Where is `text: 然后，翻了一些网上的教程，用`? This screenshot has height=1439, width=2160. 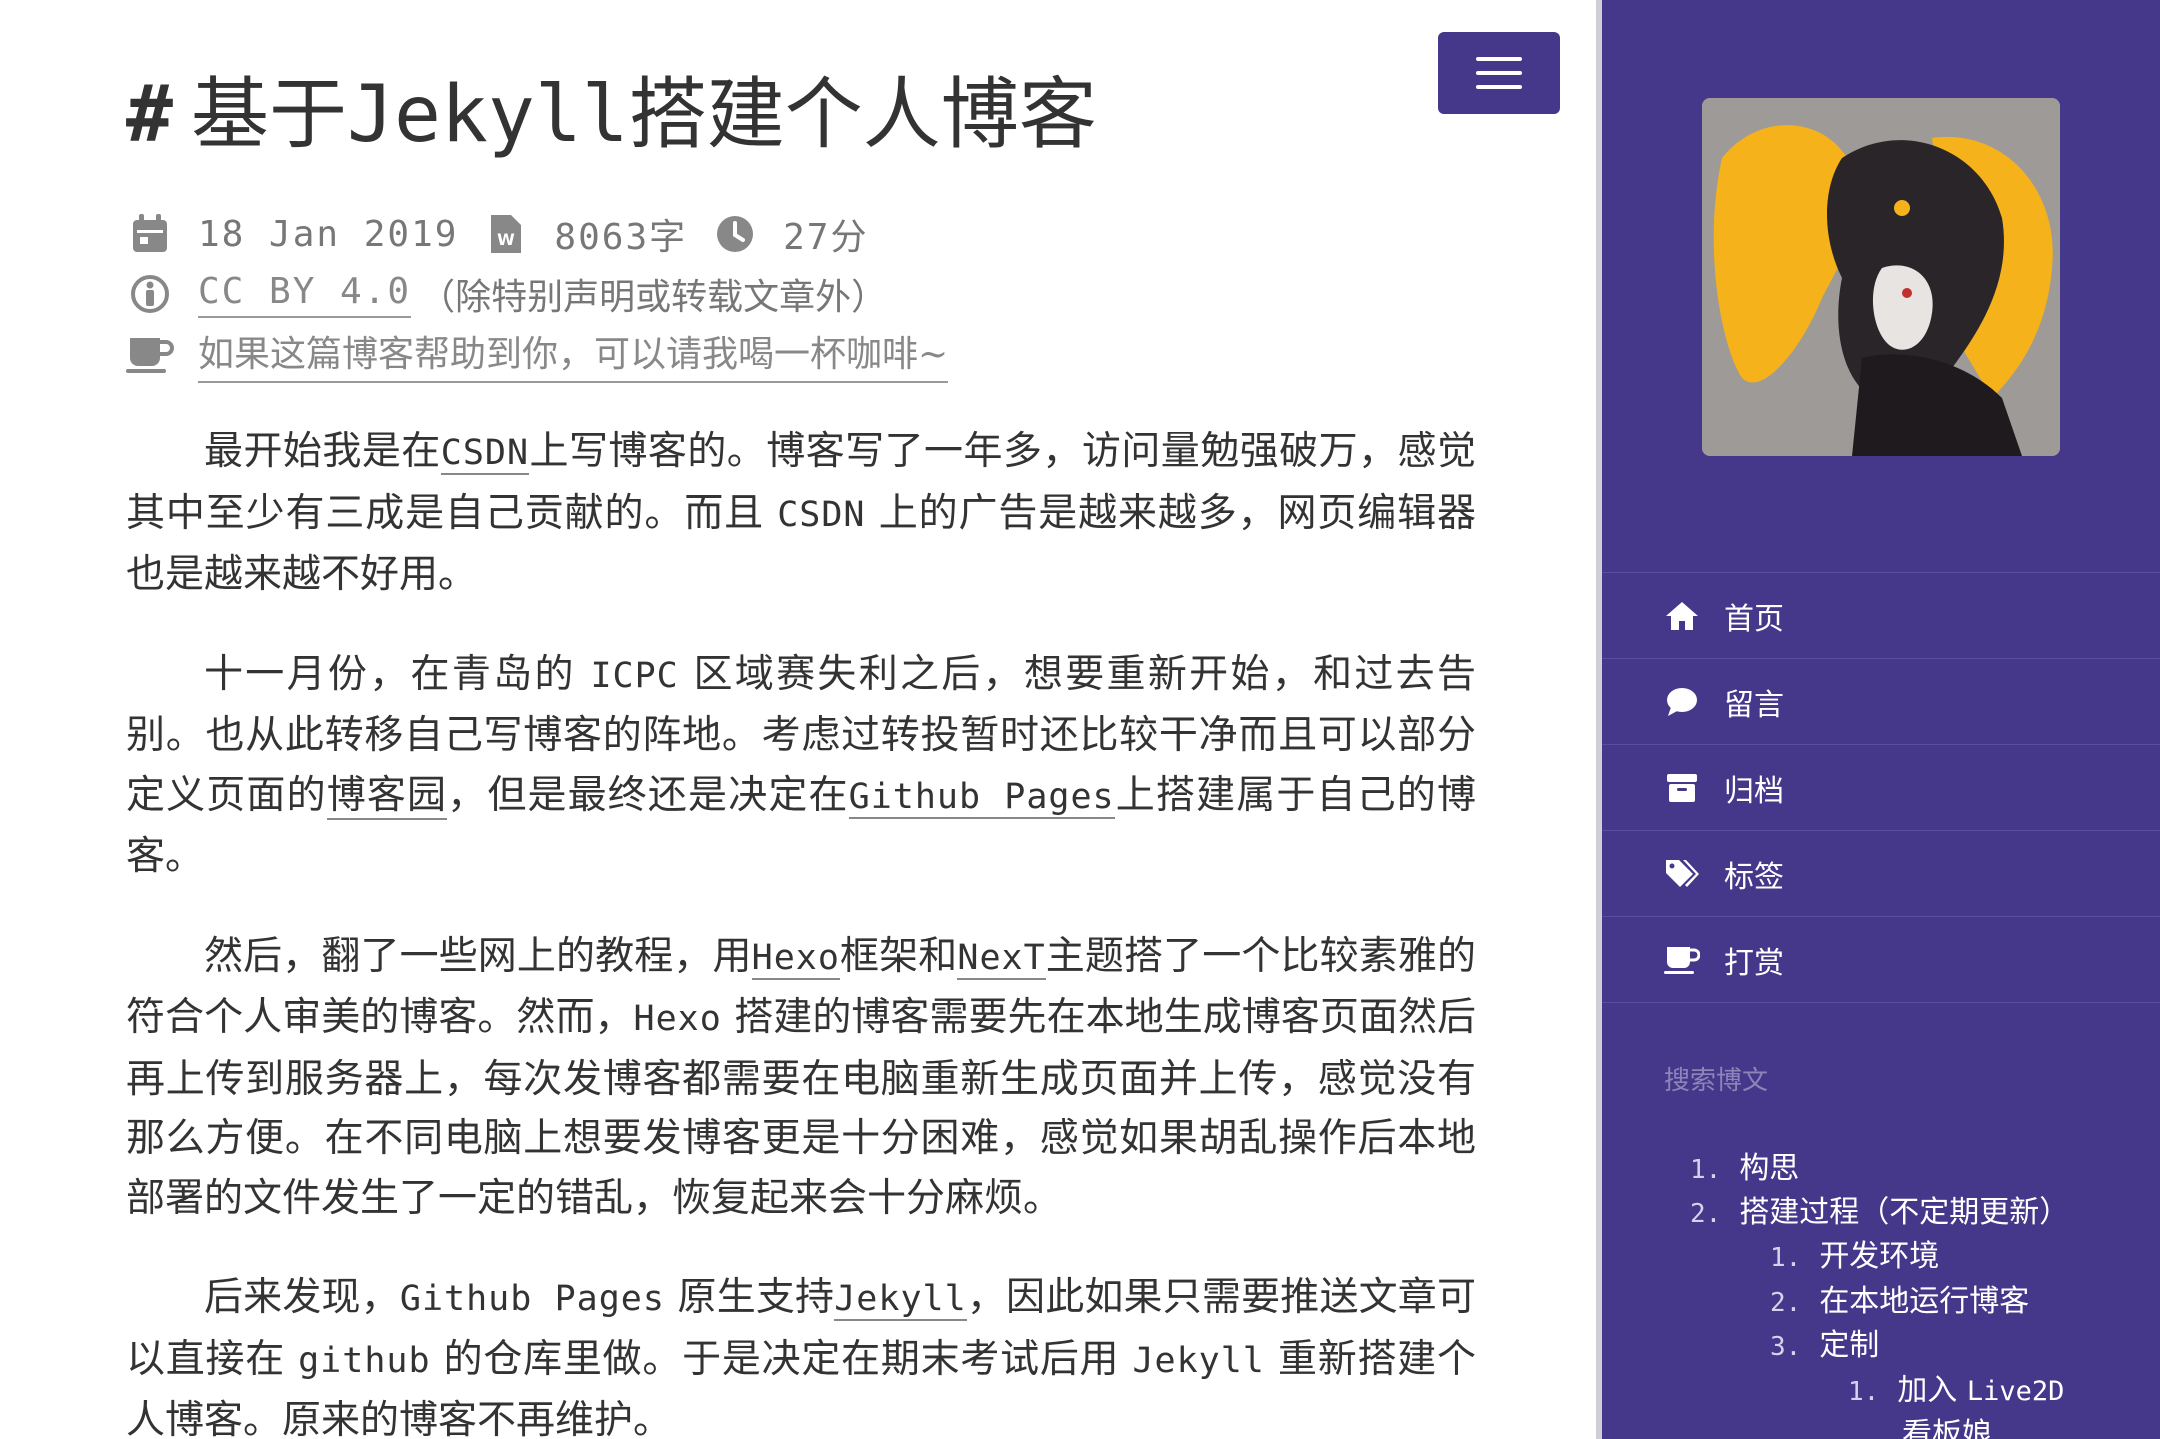
text: 然后，翻了一些网上的教程，用 is located at coordinates (478, 956).